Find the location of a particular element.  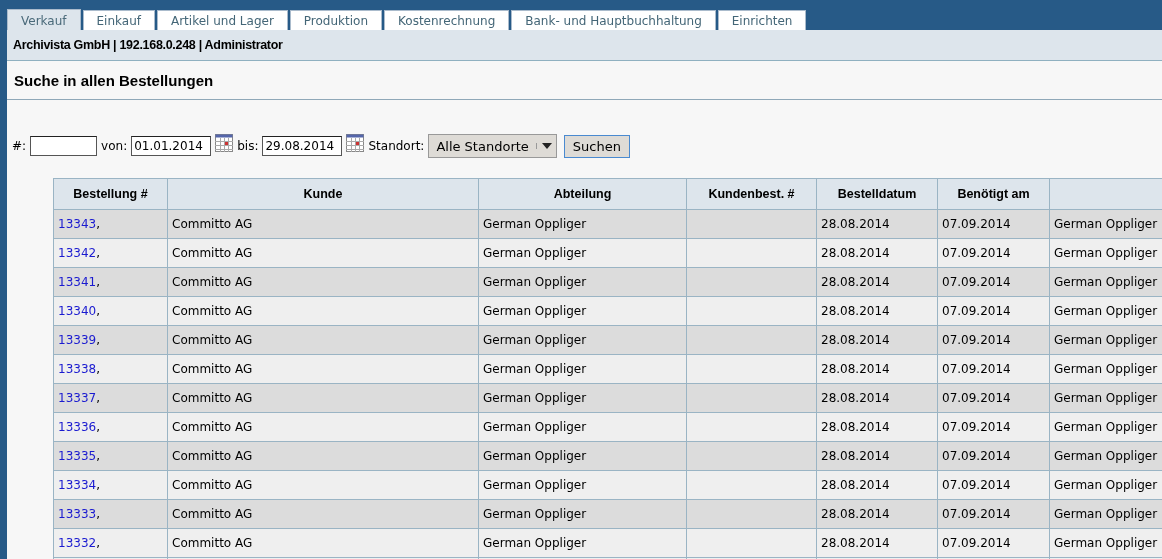

order-link: 13339 is located at coordinates (77, 340).